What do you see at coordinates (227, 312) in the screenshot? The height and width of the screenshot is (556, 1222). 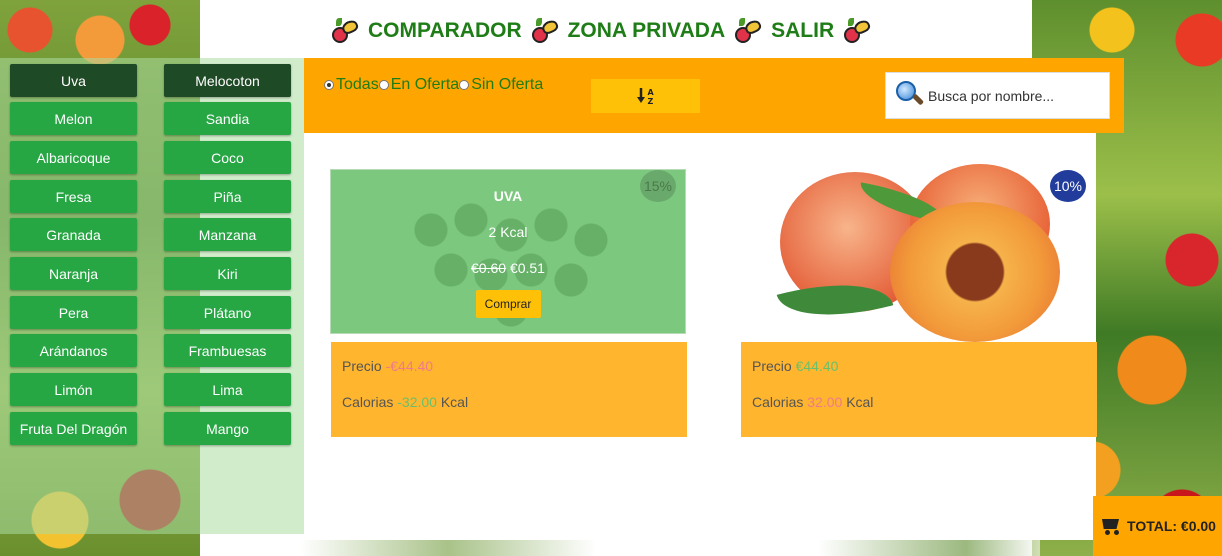 I see `fruit-button-platano: Plátano` at bounding box center [227, 312].